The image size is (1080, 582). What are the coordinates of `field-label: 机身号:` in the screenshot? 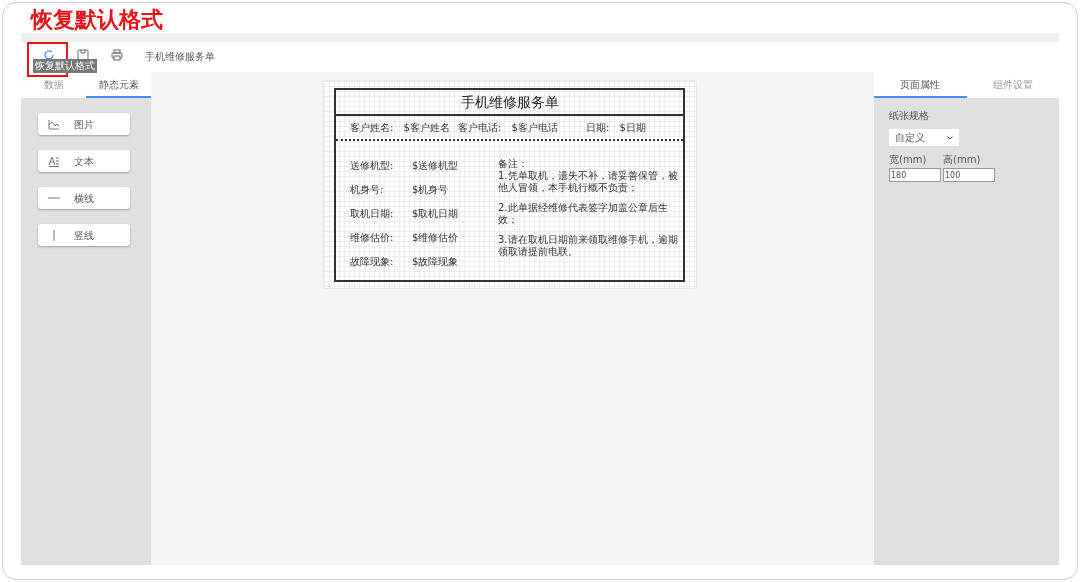 It's located at (367, 190).